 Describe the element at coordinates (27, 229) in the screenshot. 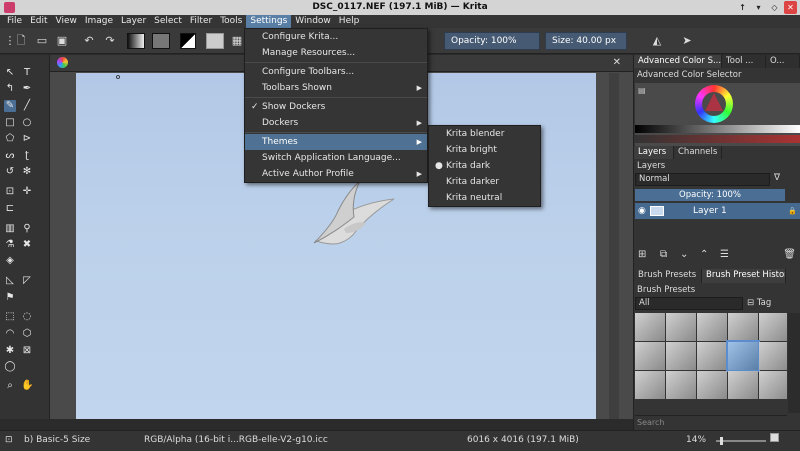

I see `color-picker-tool-icon: ⚲` at that location.